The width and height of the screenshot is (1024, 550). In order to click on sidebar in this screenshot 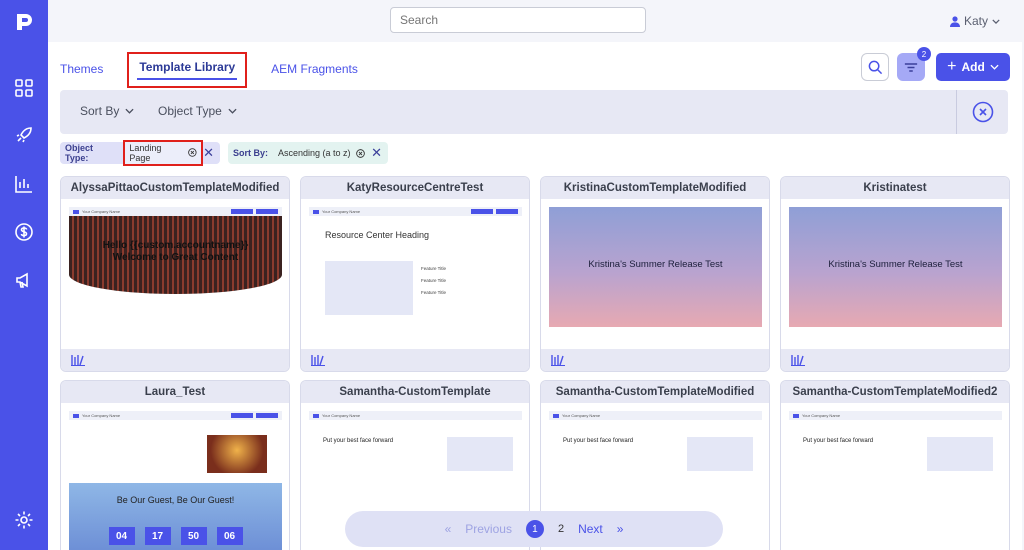, I will do `click(24, 275)`.